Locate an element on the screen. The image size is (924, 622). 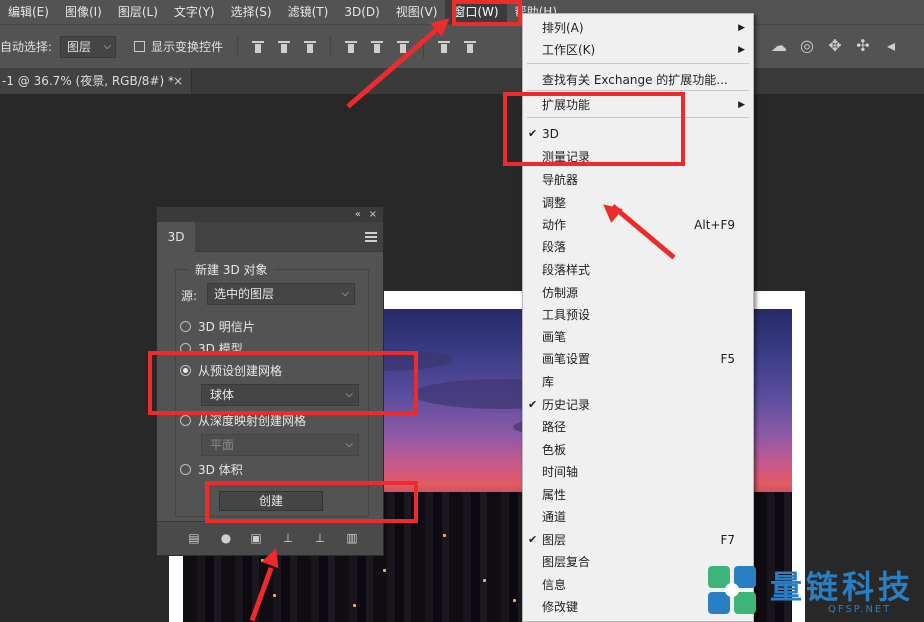
window-menu-item-label: 信息 is located at coordinates (554, 585).